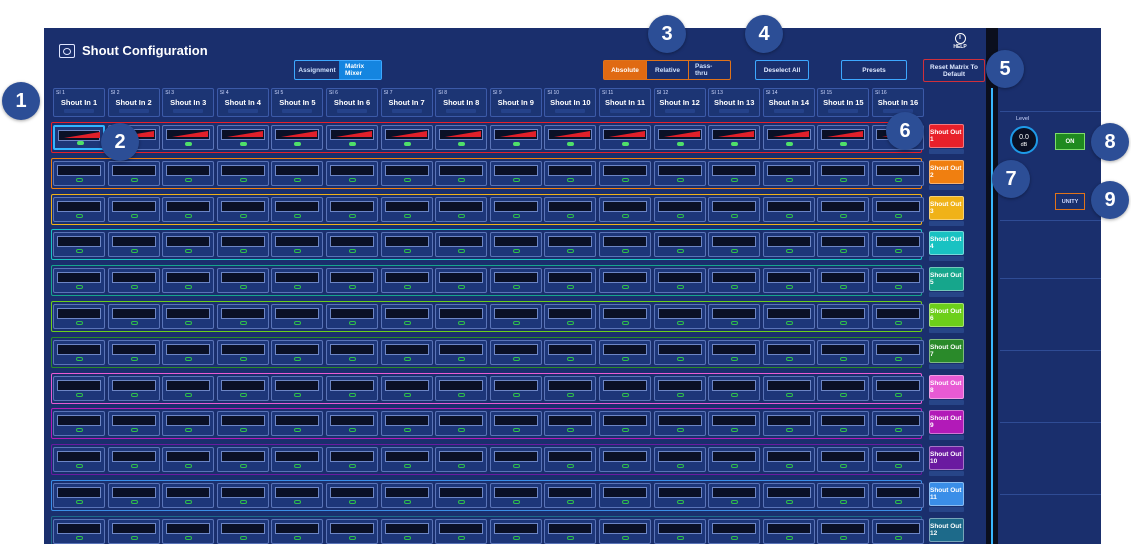 The height and width of the screenshot is (544, 1131). What do you see at coordinates (625, 102) in the screenshot?
I see `input-header: SI 11 Shout In 11` at bounding box center [625, 102].